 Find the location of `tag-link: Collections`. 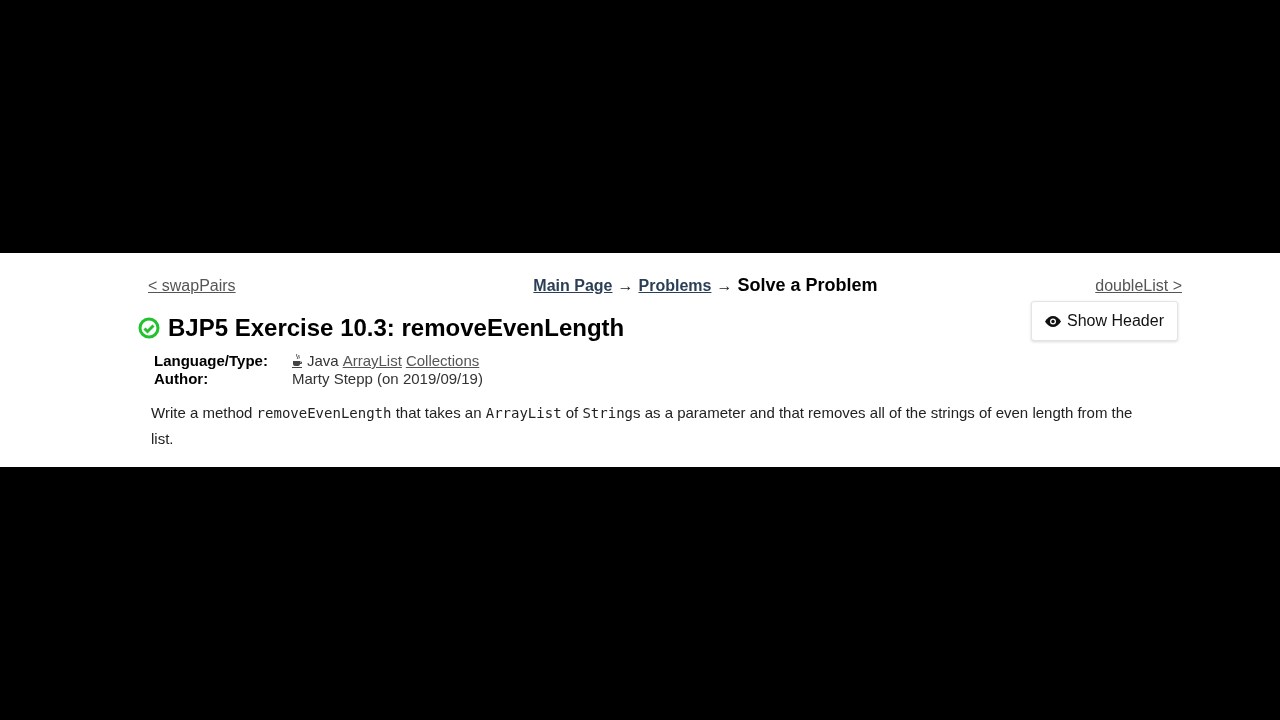

tag-link: Collections is located at coordinates (442, 361).